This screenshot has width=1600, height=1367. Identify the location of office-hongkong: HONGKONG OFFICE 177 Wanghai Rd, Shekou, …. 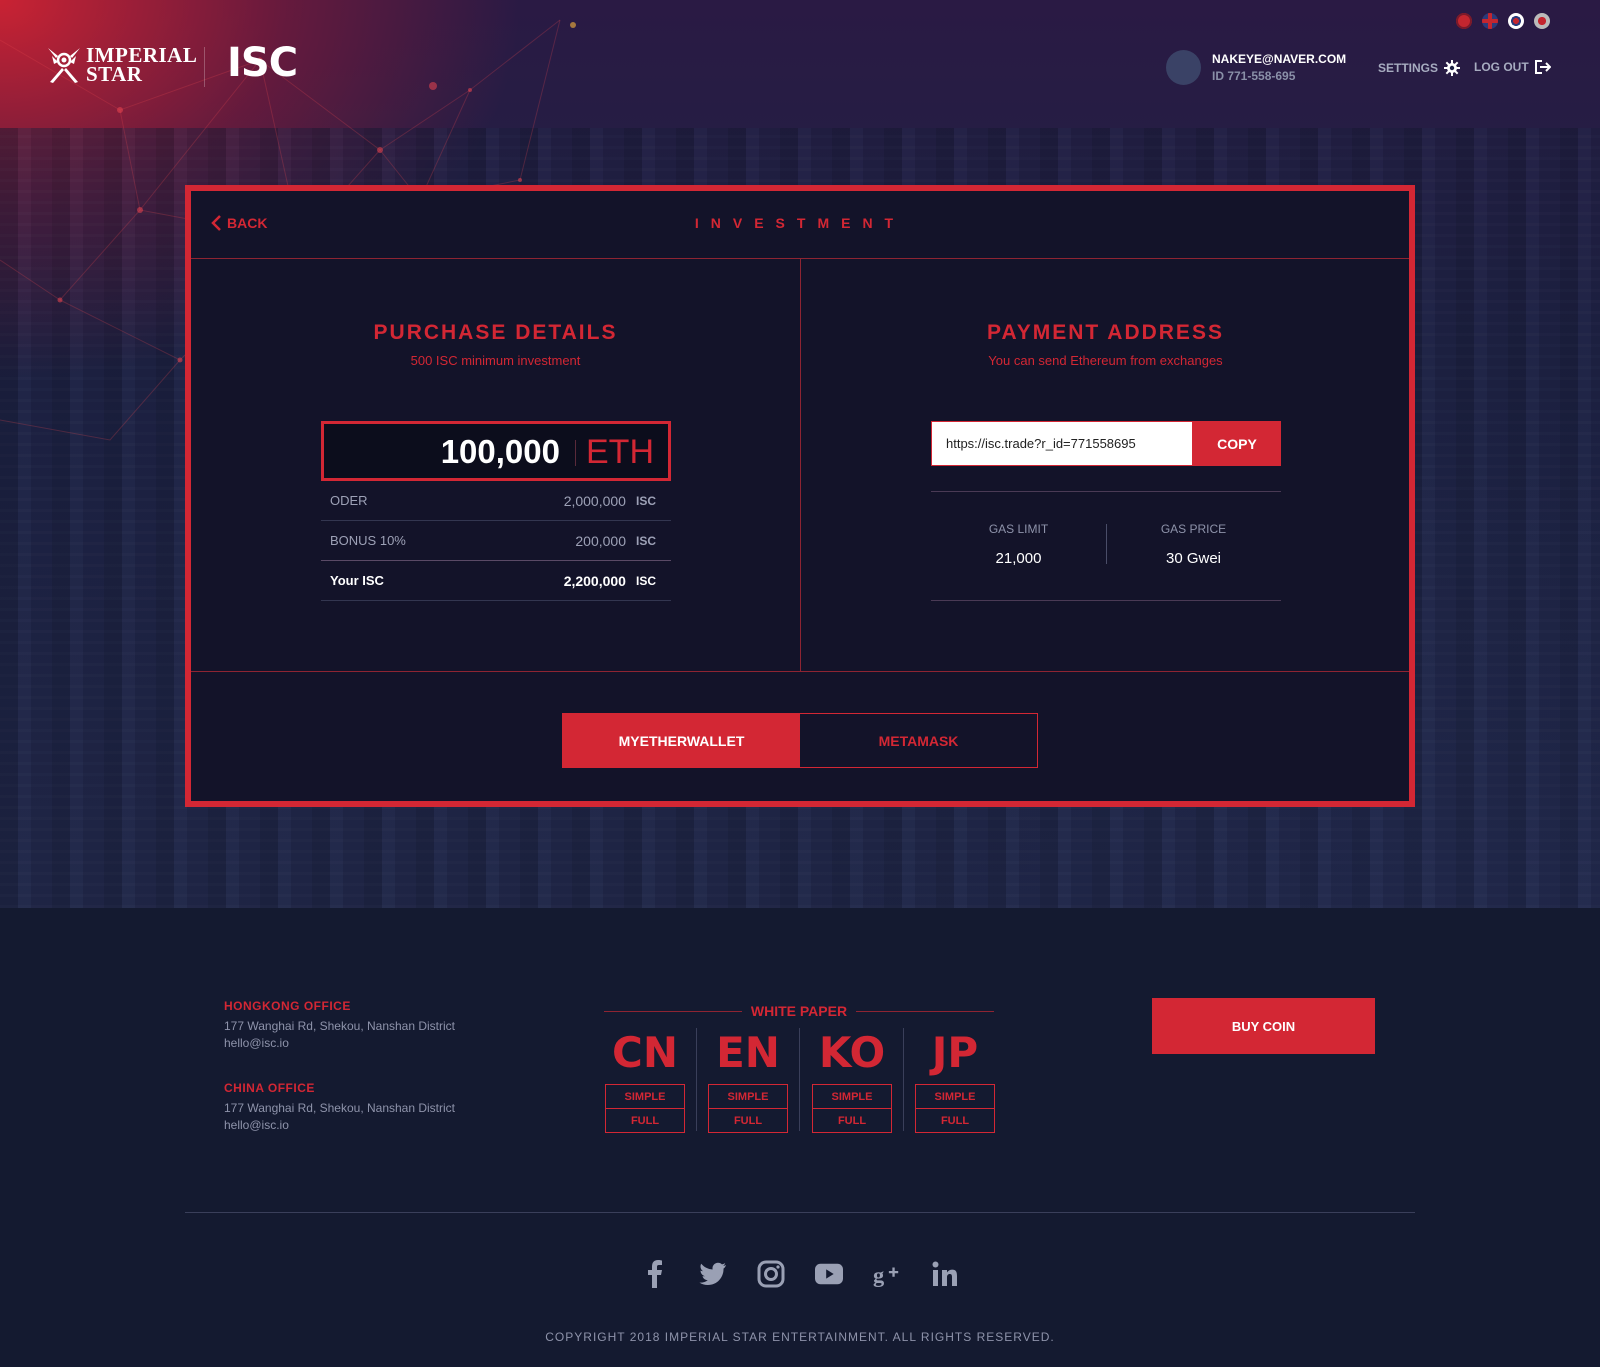
(339, 1024).